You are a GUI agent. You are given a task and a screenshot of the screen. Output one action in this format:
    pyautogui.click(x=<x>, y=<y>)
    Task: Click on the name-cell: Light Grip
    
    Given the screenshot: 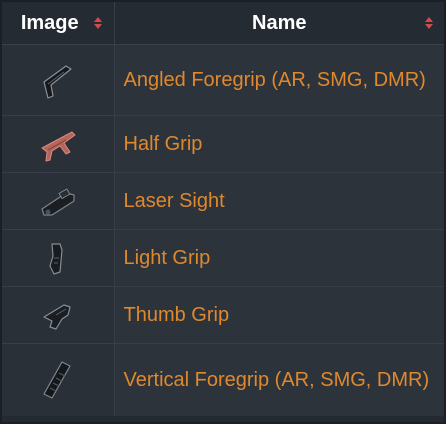 What is the action you would take?
    pyautogui.click(x=279, y=258)
    